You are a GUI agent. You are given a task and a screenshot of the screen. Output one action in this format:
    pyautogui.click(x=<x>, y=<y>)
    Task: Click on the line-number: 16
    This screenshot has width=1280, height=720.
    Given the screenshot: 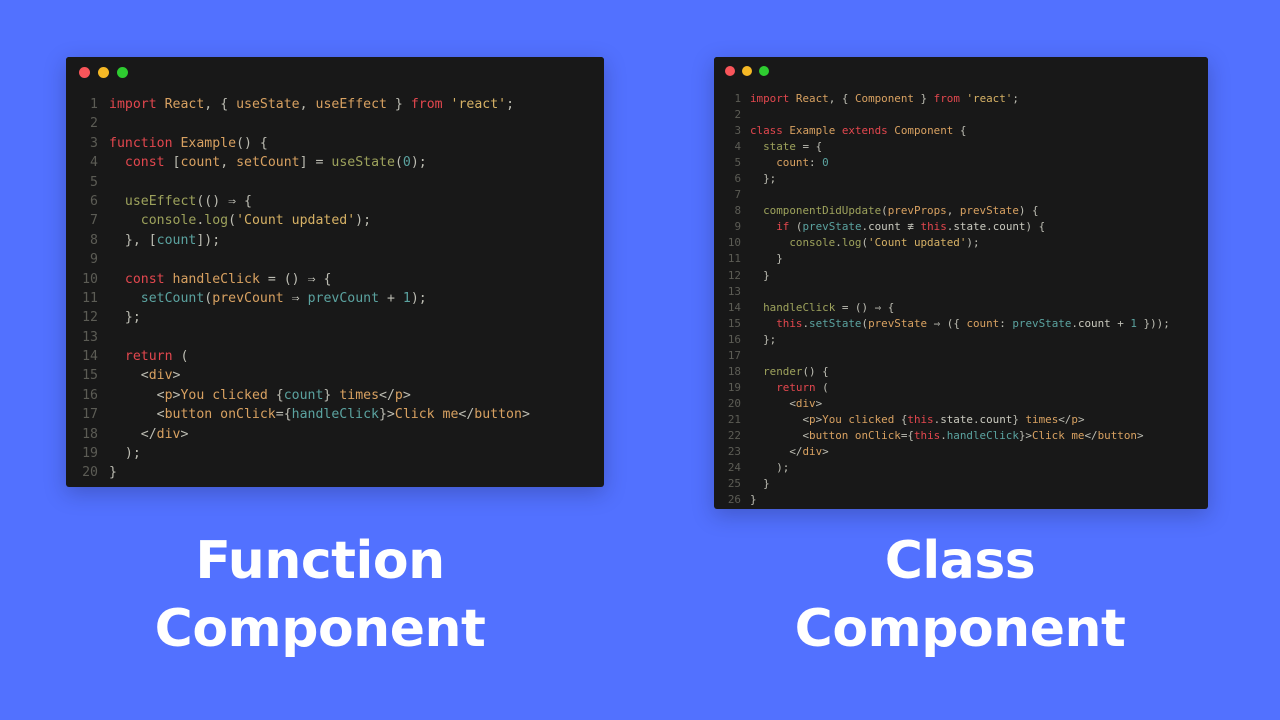 What is the action you would take?
    pyautogui.click(x=734, y=339)
    